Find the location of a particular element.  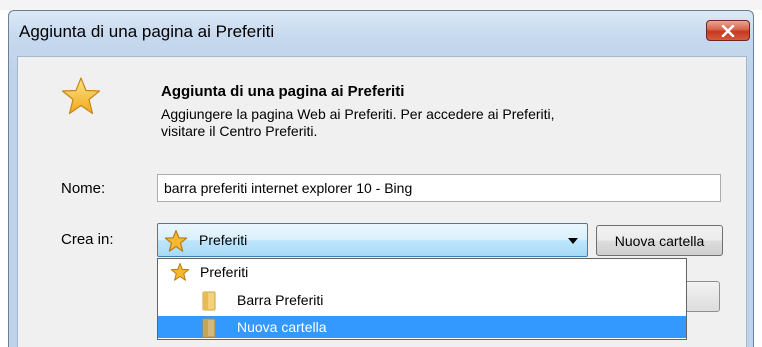

header-description-line-2: visitare il Centro Preferiti. is located at coordinates (239, 131).